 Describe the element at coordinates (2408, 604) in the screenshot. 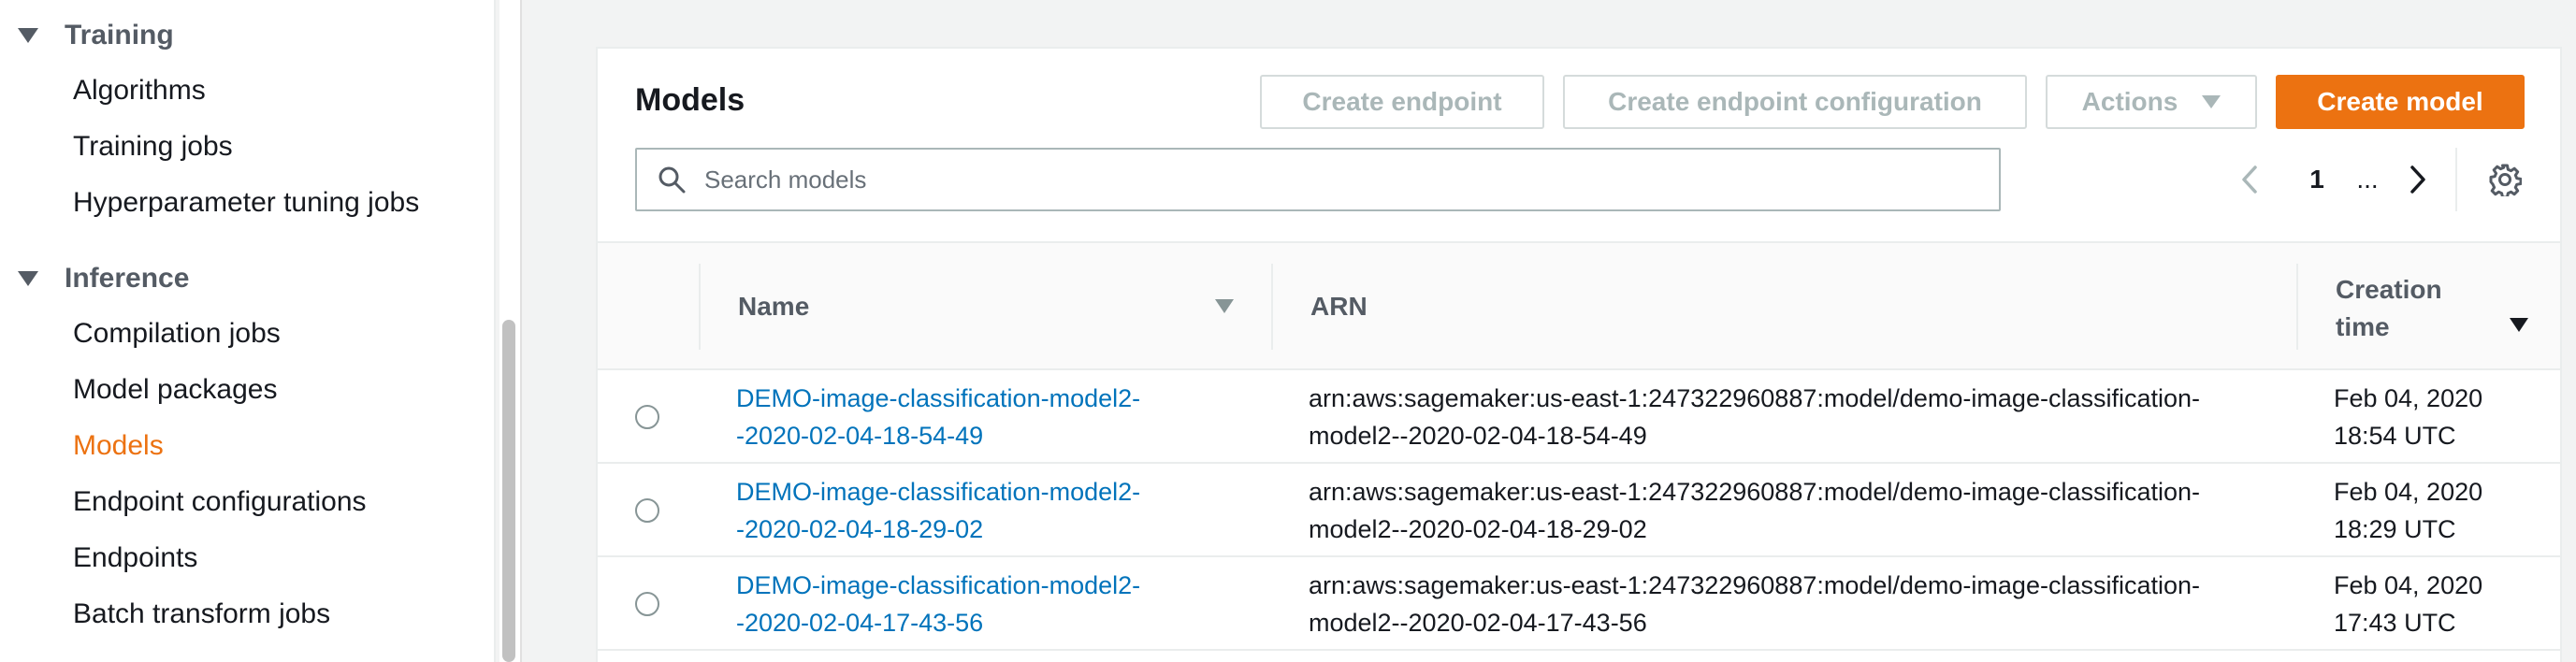

I see `creation-time: Feb 04, 2020 17:43 UTC` at that location.